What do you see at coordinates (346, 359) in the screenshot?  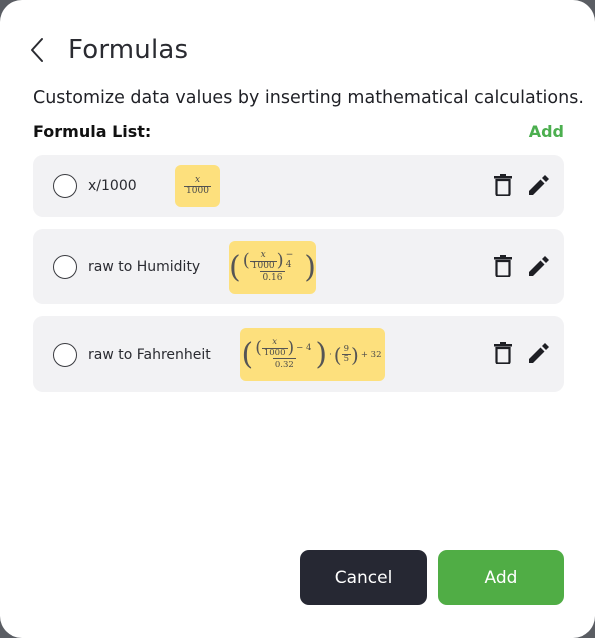 I see `formula-denominator: 5` at bounding box center [346, 359].